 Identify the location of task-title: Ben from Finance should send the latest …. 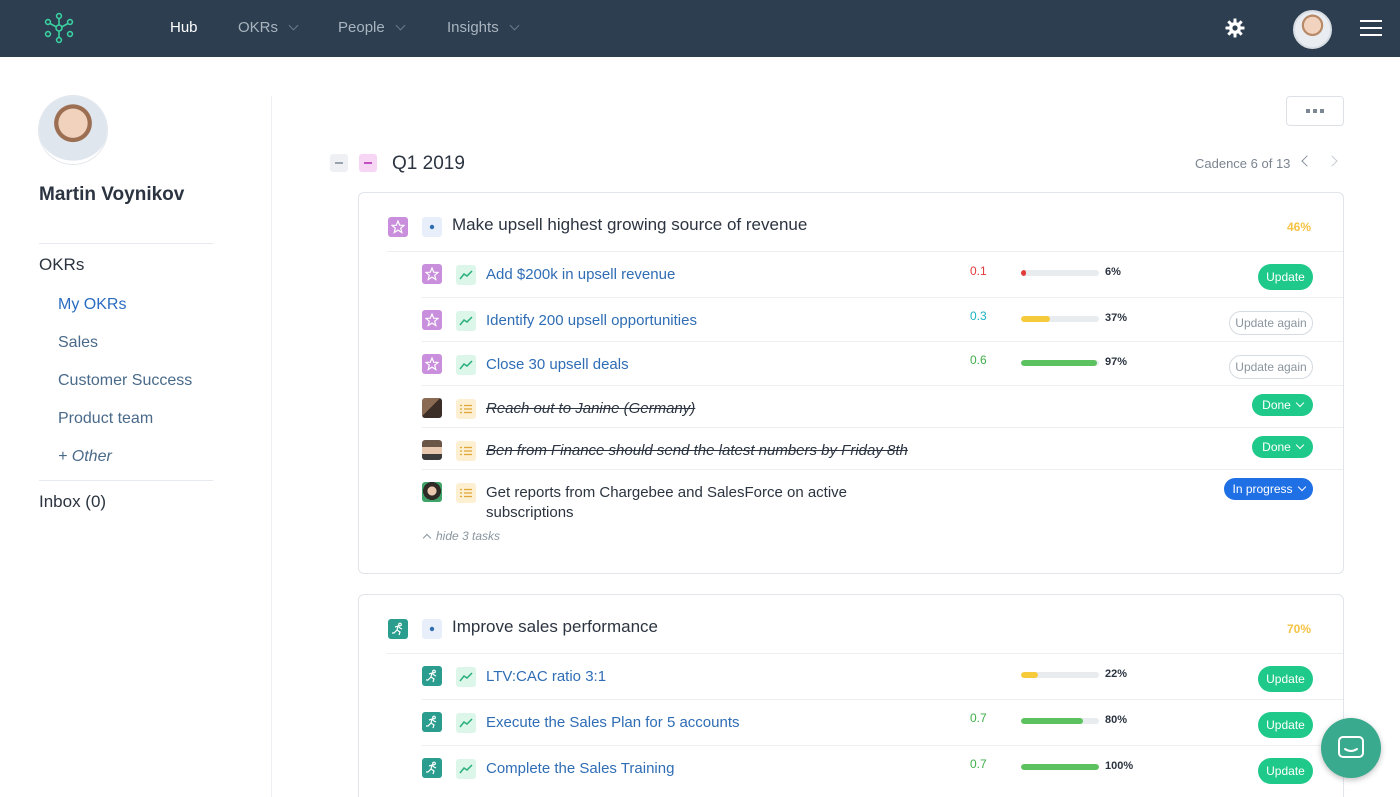
(697, 450).